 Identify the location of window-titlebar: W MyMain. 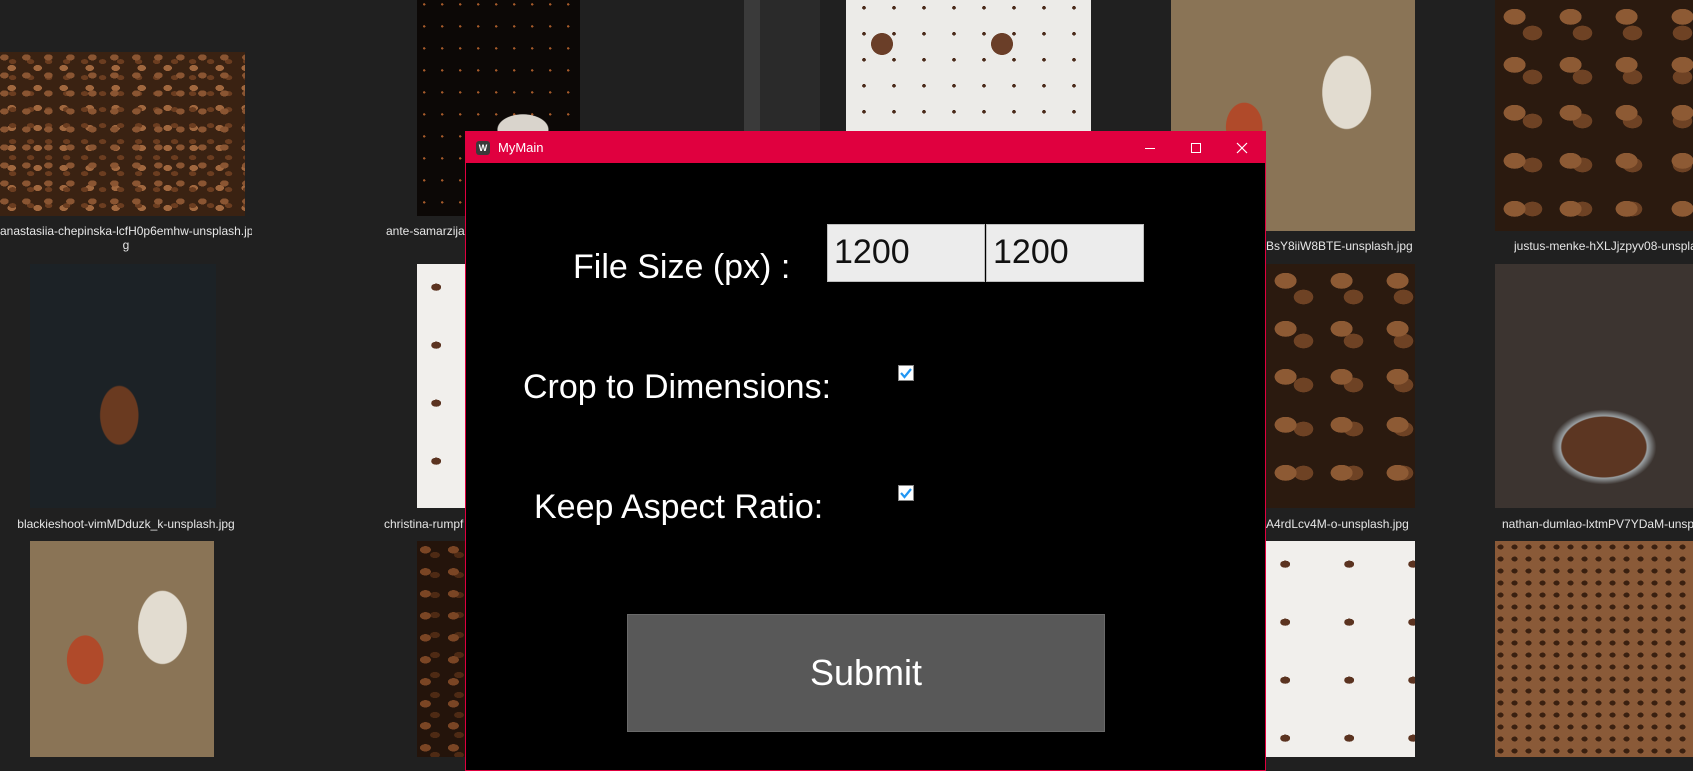
(865, 147).